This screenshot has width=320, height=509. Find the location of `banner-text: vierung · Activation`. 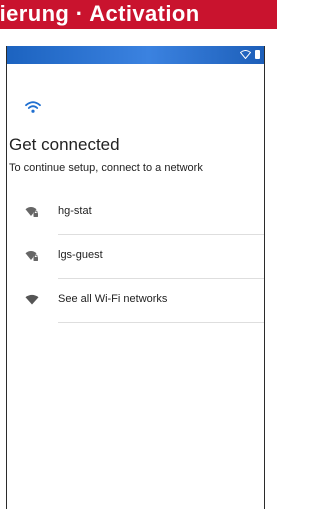

banner-text: vierung · Activation is located at coordinates (100, 13).